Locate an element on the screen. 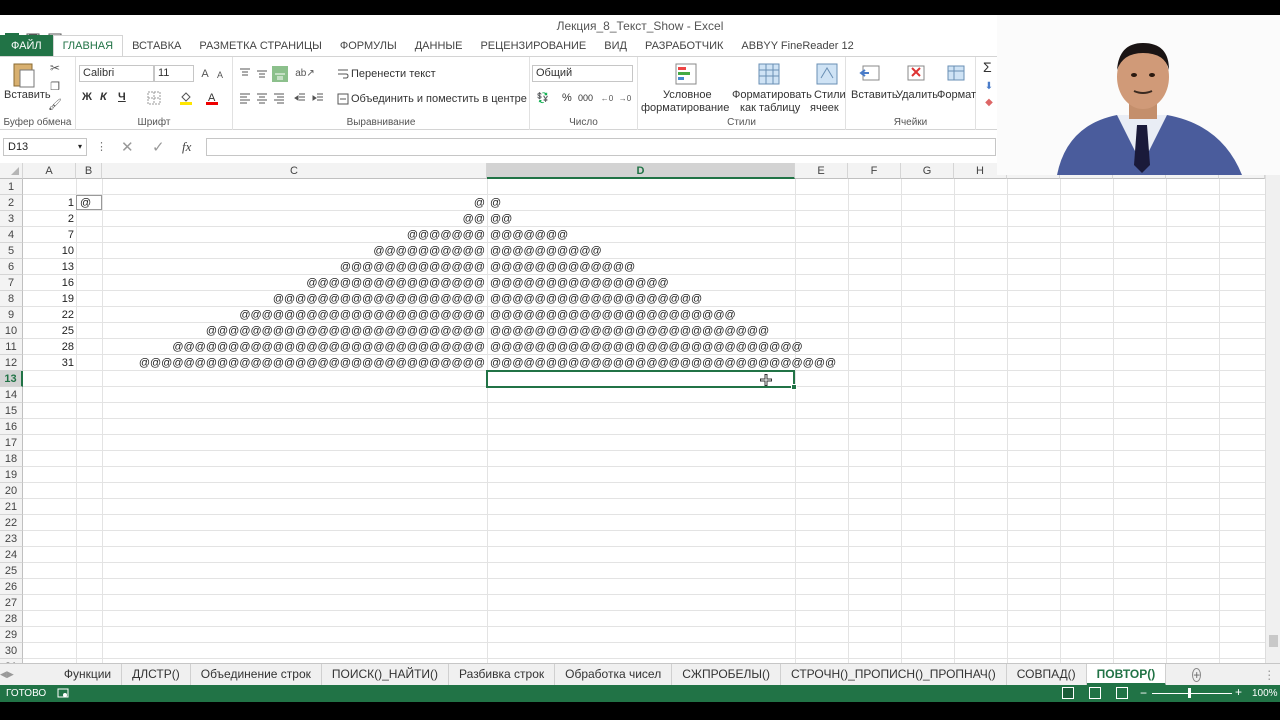 Image resolution: width=1280 pixels, height=720 pixels. row-header-10: 10 is located at coordinates (11, 331).